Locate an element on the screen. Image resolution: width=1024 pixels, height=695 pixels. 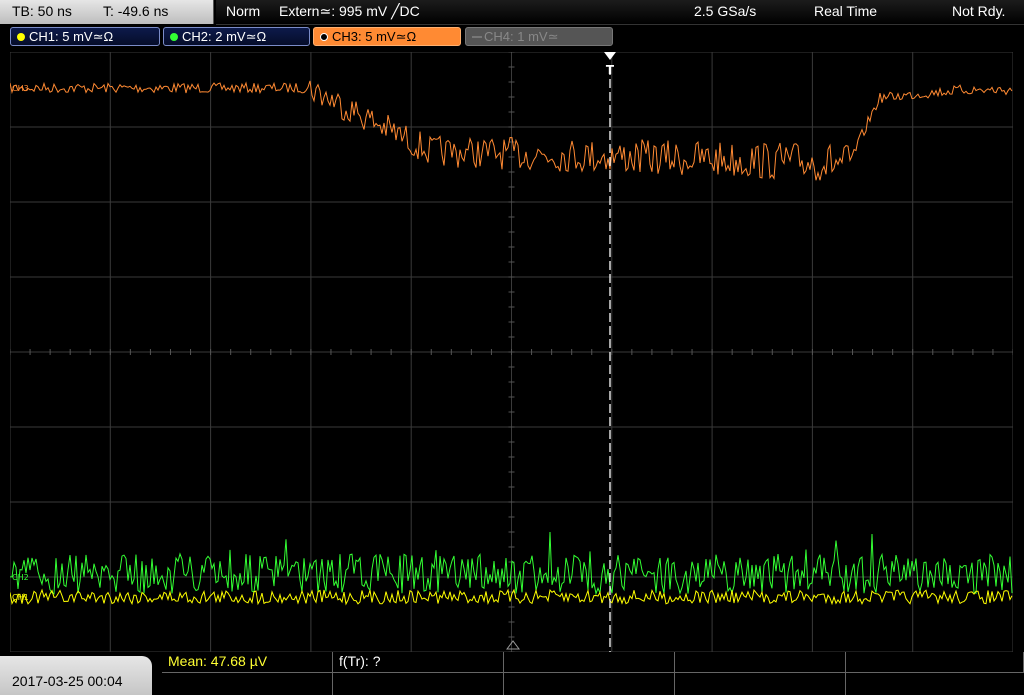
timebase-panel: TB: 50 ns T: -49.6 ns is located at coordinates (107, 12).